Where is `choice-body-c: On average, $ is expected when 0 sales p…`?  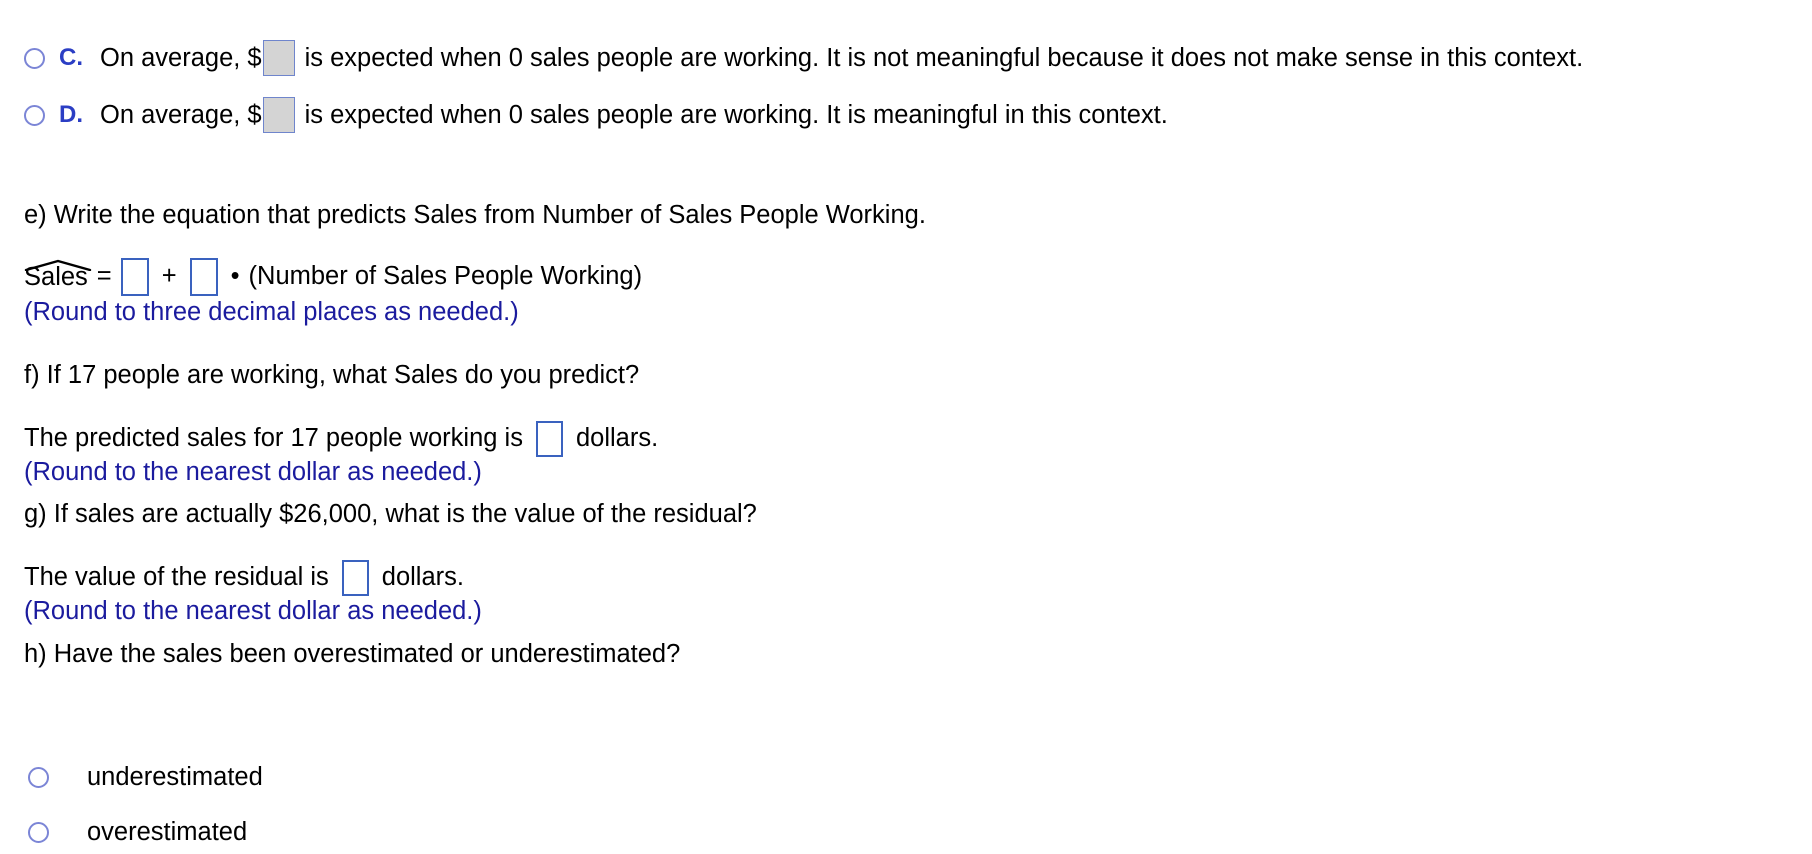
choice-body-c: On average, $ is expected when 0 sales p… is located at coordinates (841, 58).